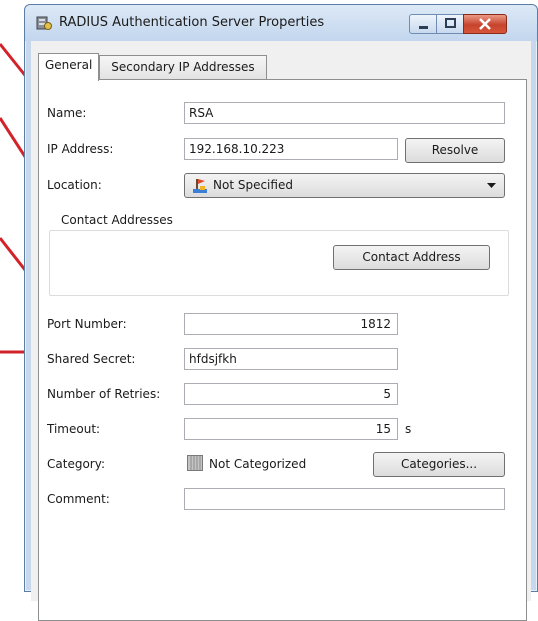 This screenshot has height=621, width=538. What do you see at coordinates (117, 220) in the screenshot?
I see `contact-addresses-label: Contact Addresses` at bounding box center [117, 220].